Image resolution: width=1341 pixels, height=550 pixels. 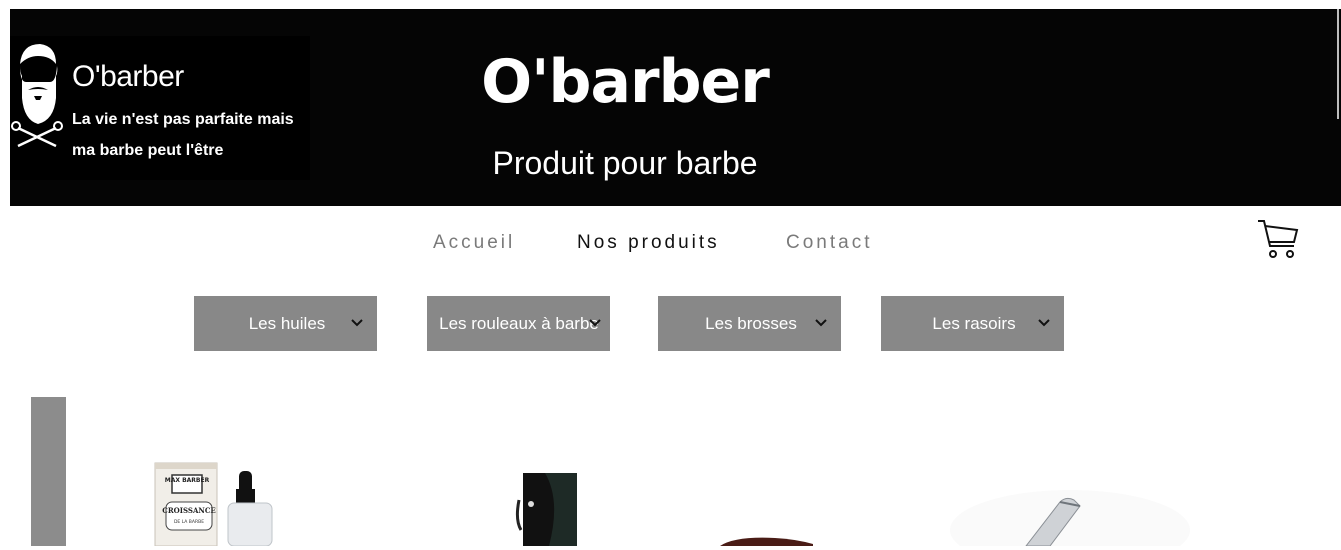 I want to click on site-title: O'barber, so click(x=625, y=82).